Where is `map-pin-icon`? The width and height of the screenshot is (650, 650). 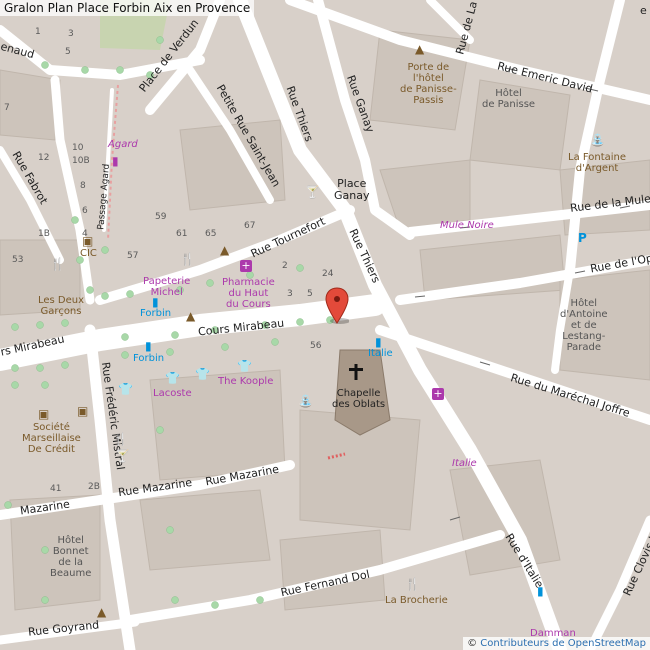
map-pin-icon is located at coordinates (337, 306).